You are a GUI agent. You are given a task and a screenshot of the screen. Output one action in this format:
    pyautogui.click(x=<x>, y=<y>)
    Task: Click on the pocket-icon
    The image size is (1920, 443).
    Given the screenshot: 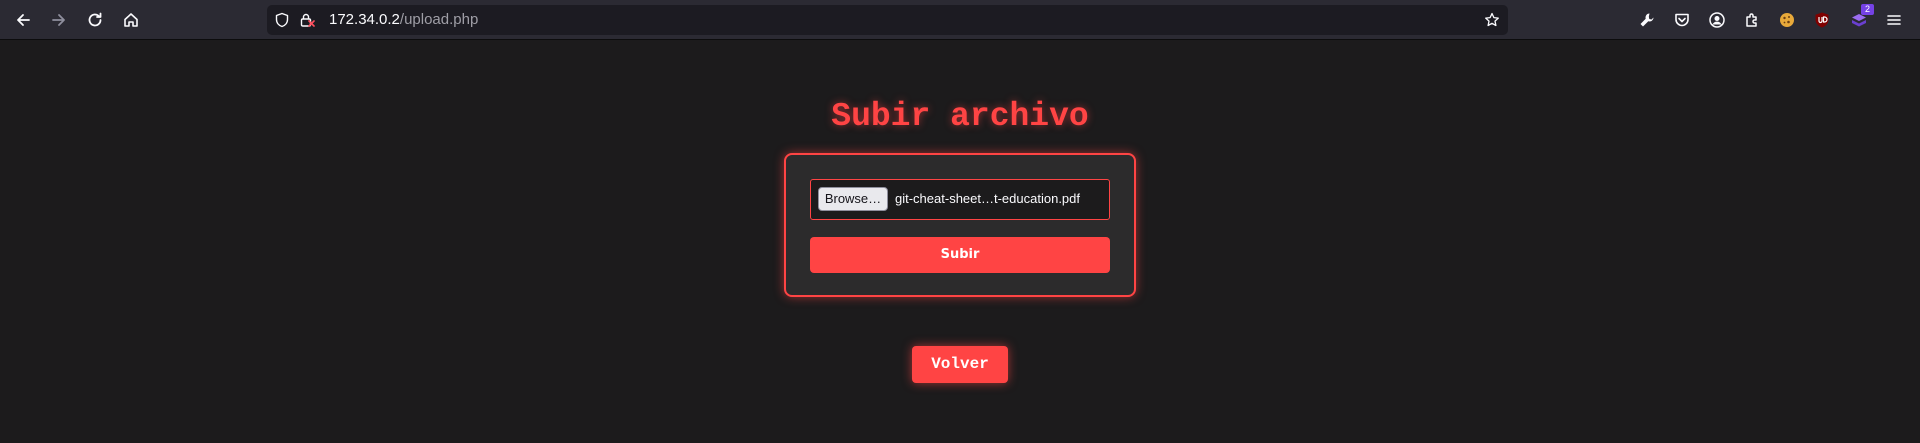 What is the action you would take?
    pyautogui.click(x=1682, y=20)
    